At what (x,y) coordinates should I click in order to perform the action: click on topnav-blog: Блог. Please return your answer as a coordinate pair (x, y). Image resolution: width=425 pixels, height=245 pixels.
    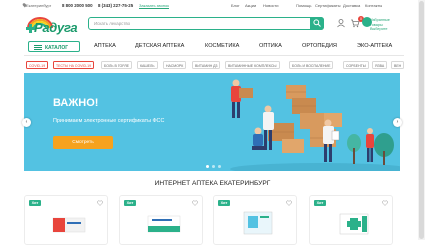
    Looking at the image, I should click on (235, 5).